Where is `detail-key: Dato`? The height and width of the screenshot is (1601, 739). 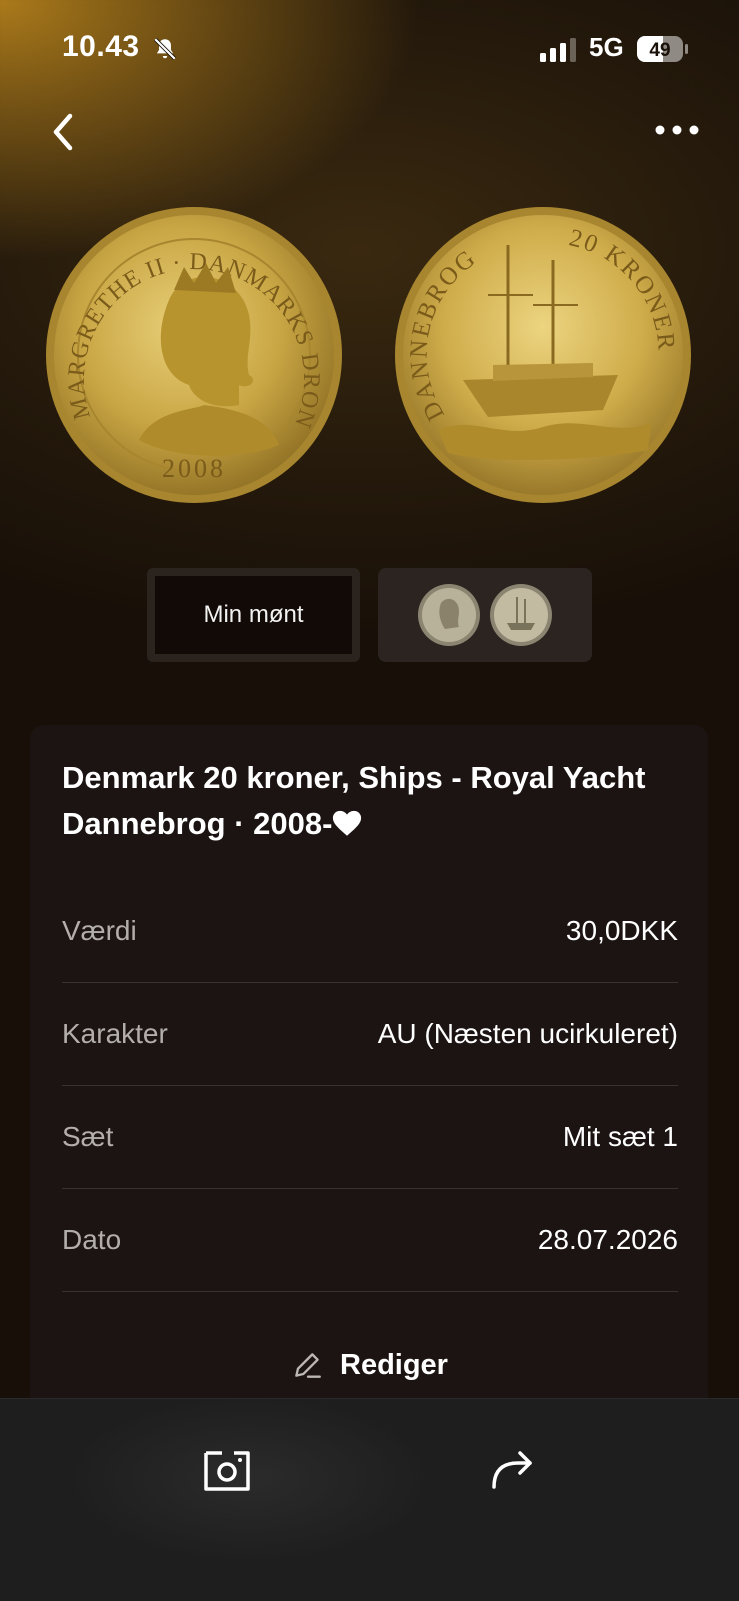
detail-key: Dato is located at coordinates (92, 1239).